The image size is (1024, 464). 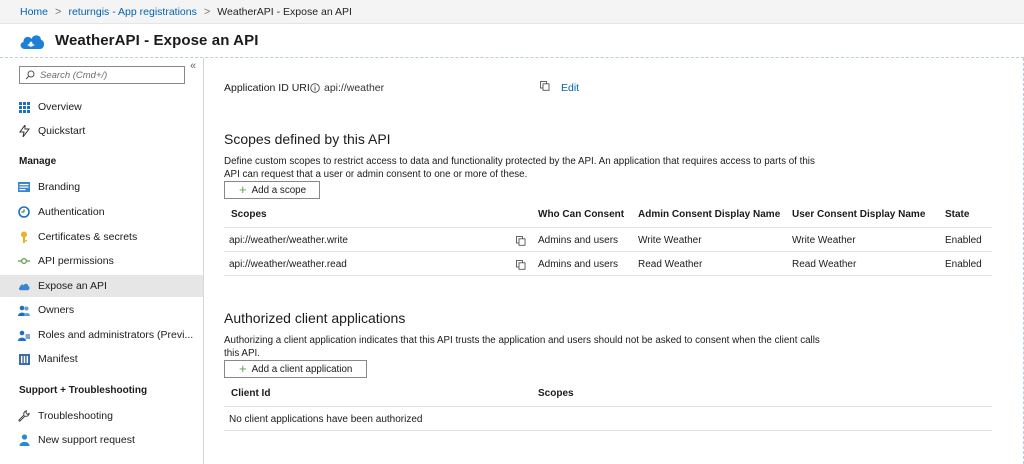 I want to click on col-header-scopes: Scopes, so click(x=249, y=214).